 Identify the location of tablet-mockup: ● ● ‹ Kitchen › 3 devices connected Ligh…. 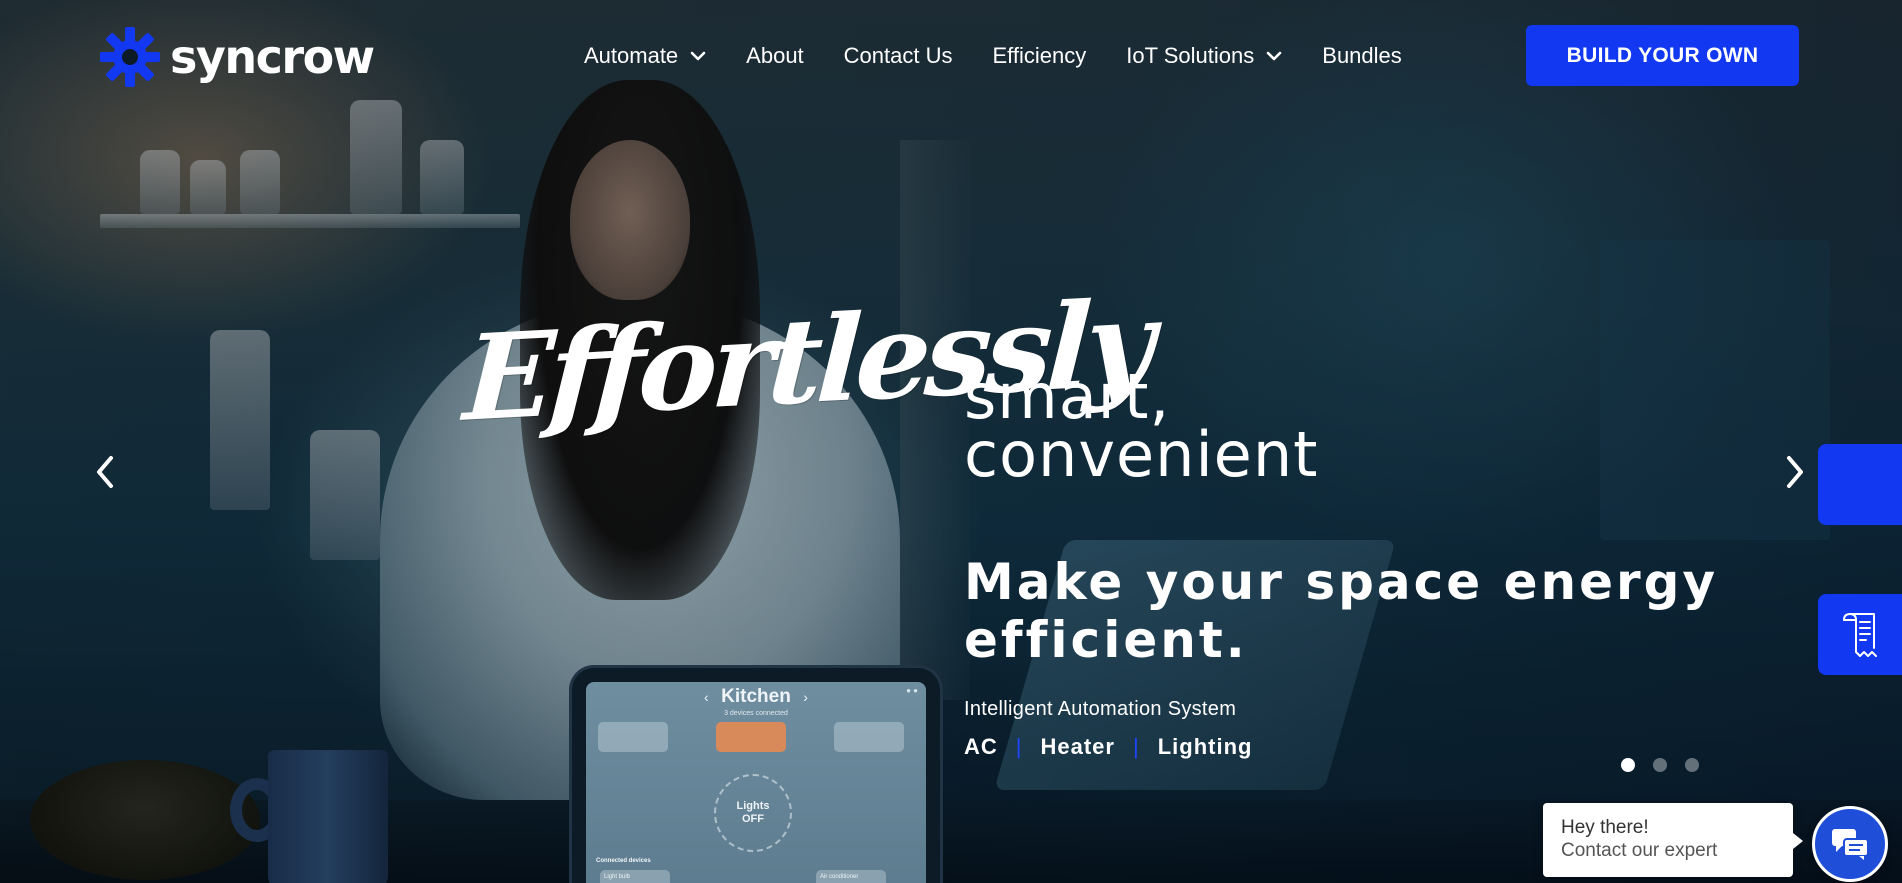
(756, 775).